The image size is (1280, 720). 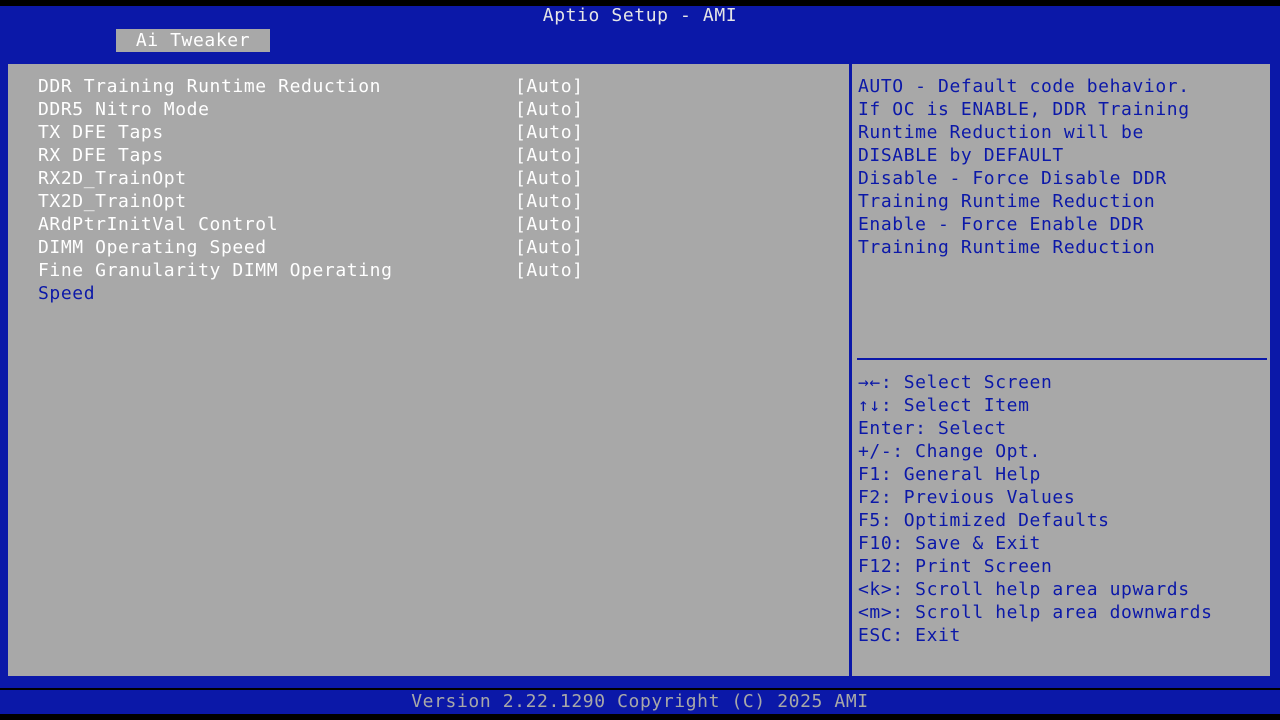 What do you see at coordinates (949, 474) in the screenshot?
I see `key-help-f1: F1: General Help` at bounding box center [949, 474].